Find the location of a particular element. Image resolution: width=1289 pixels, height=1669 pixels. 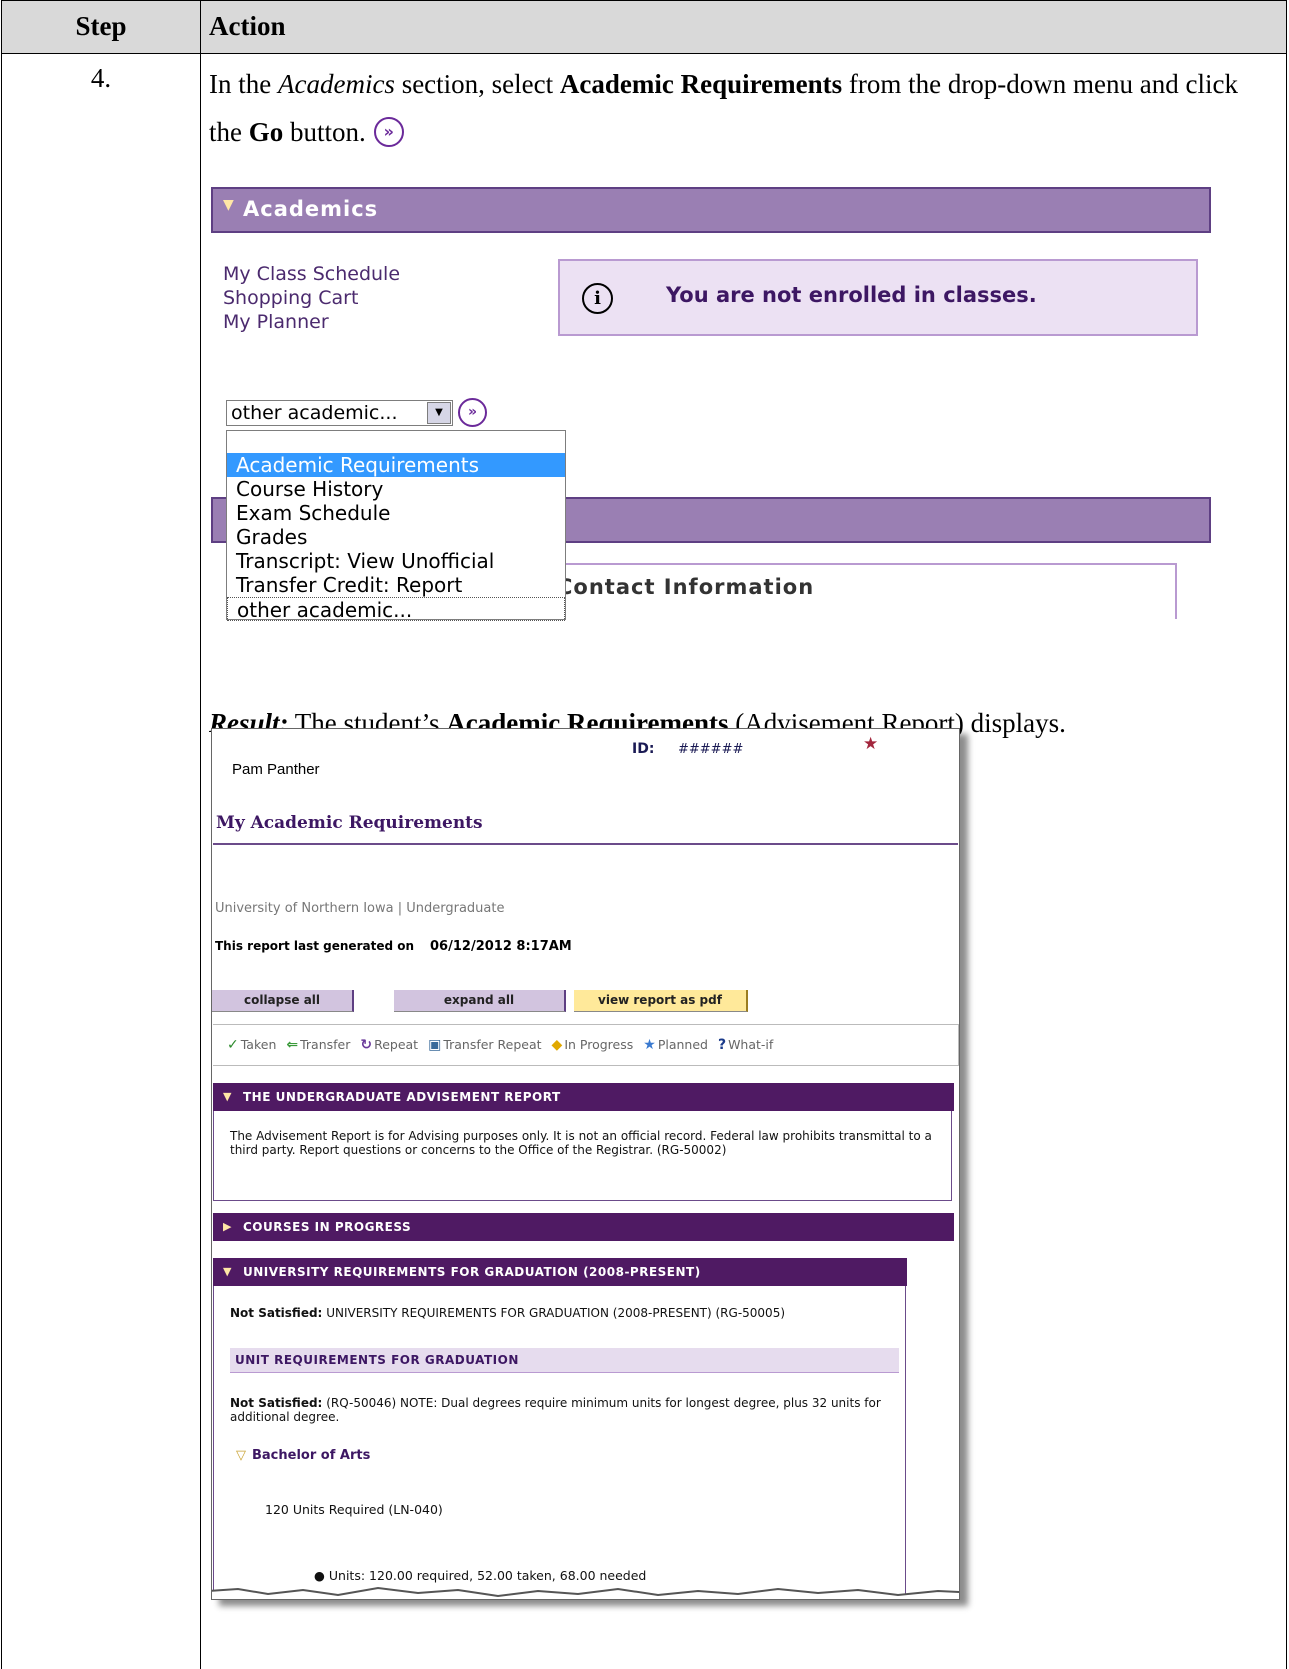

collapse-all-button: collapse all is located at coordinates (283, 1001).